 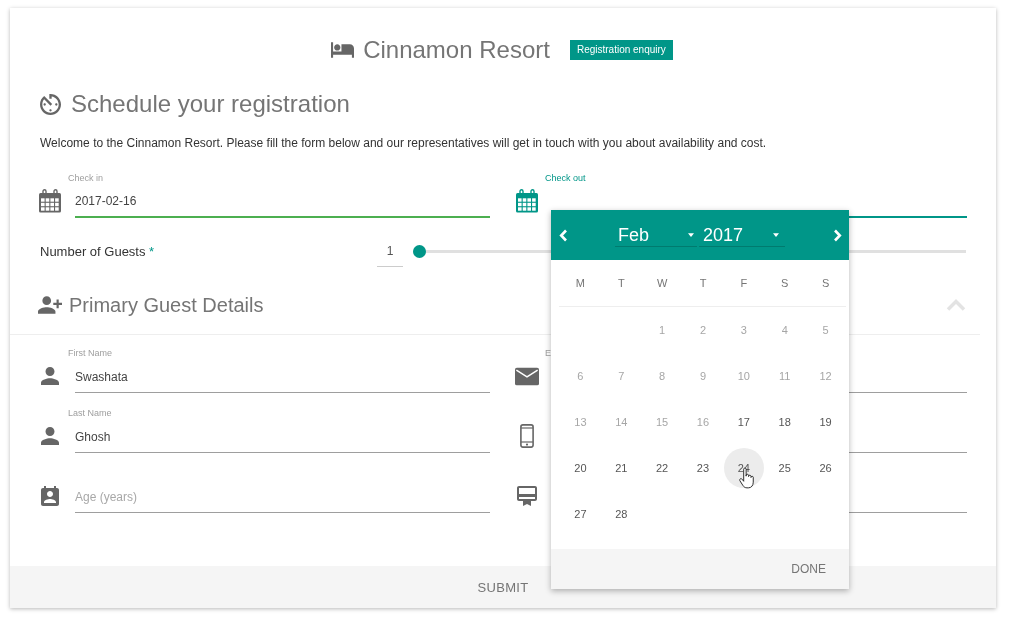 What do you see at coordinates (703, 422) in the screenshot?
I see `calendar-day: 16` at bounding box center [703, 422].